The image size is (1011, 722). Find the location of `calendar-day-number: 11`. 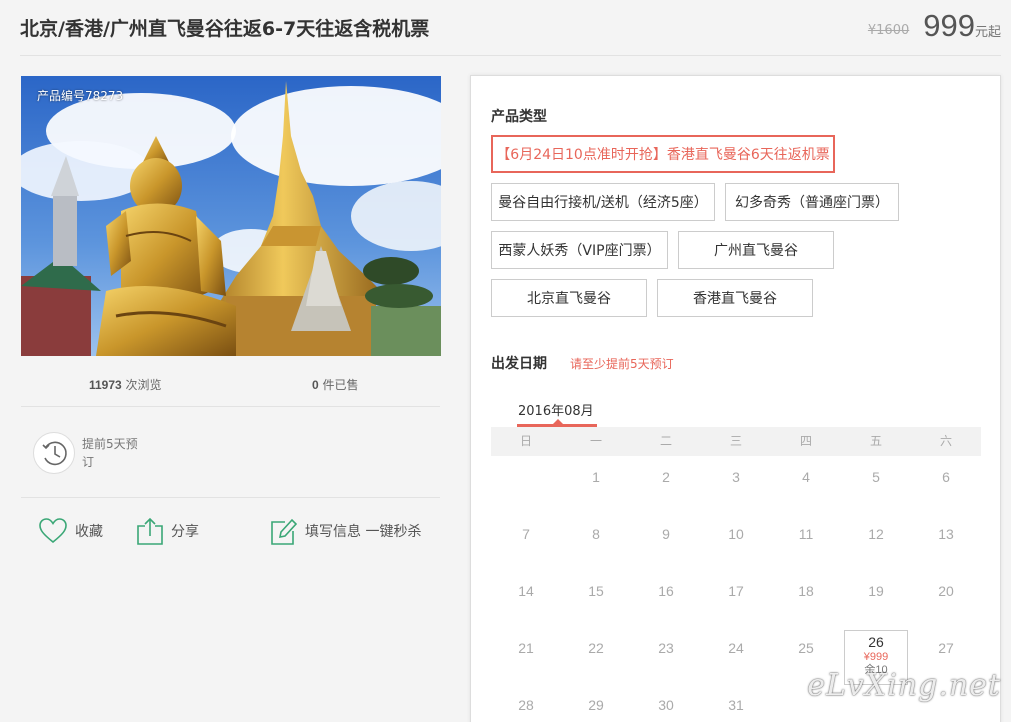

calendar-day-number: 11 is located at coordinates (806, 534).